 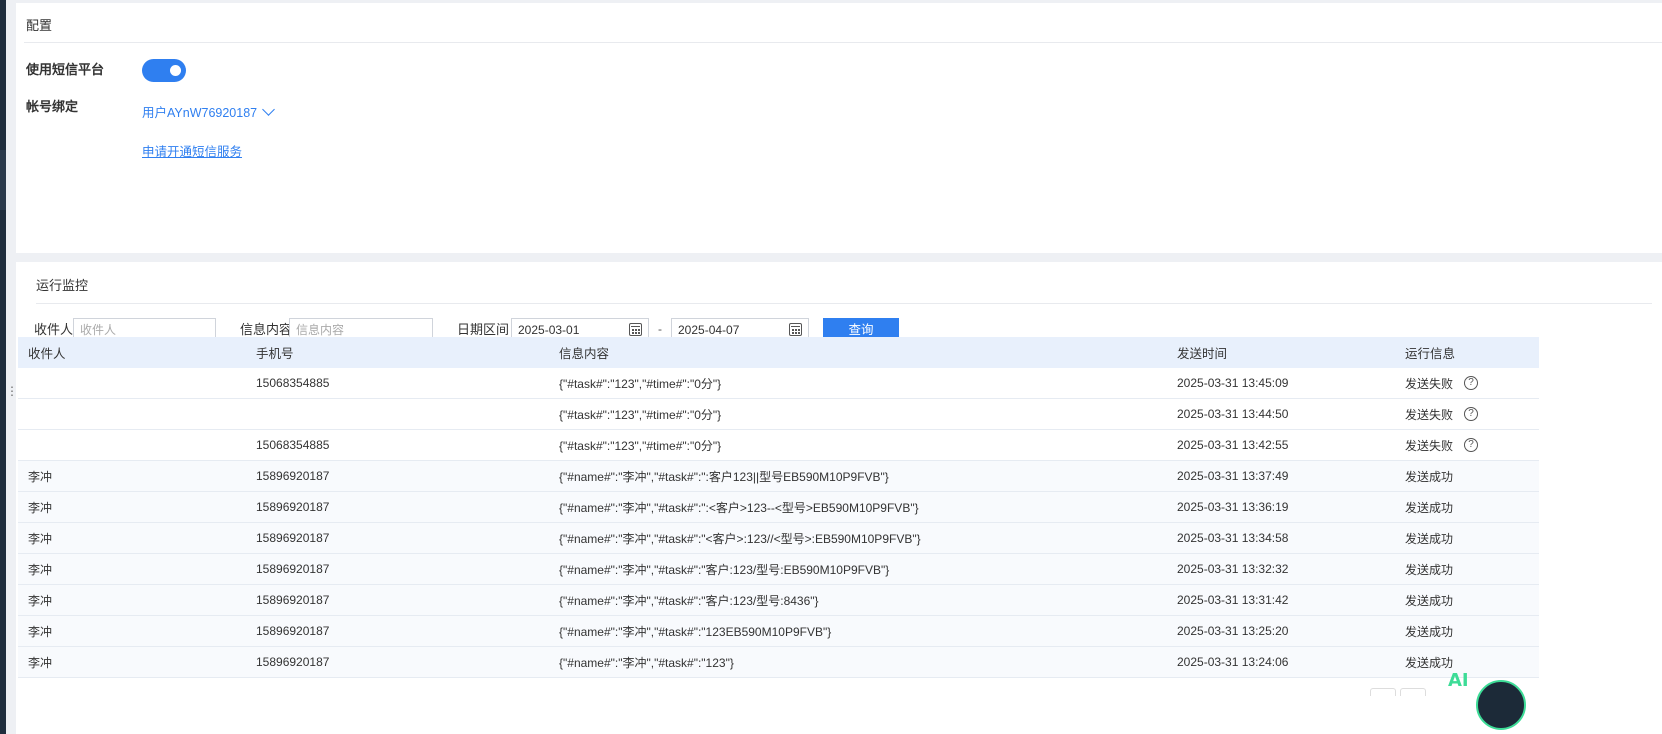 What do you see at coordinates (18, 391) in the screenshot?
I see `drag-handle-icon: ⋮⋮` at bounding box center [18, 391].